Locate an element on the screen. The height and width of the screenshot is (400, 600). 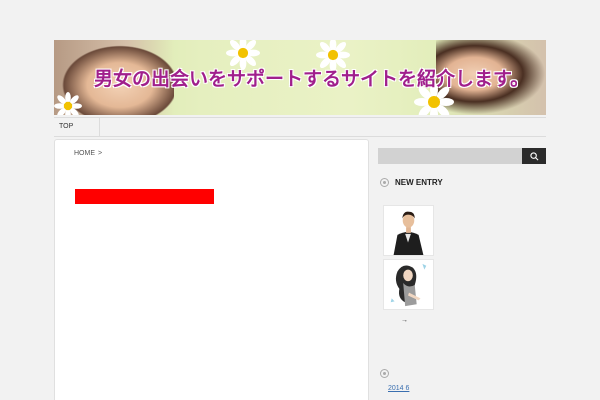
new-entry-heading: NEW ENTRY is located at coordinates (411, 182).